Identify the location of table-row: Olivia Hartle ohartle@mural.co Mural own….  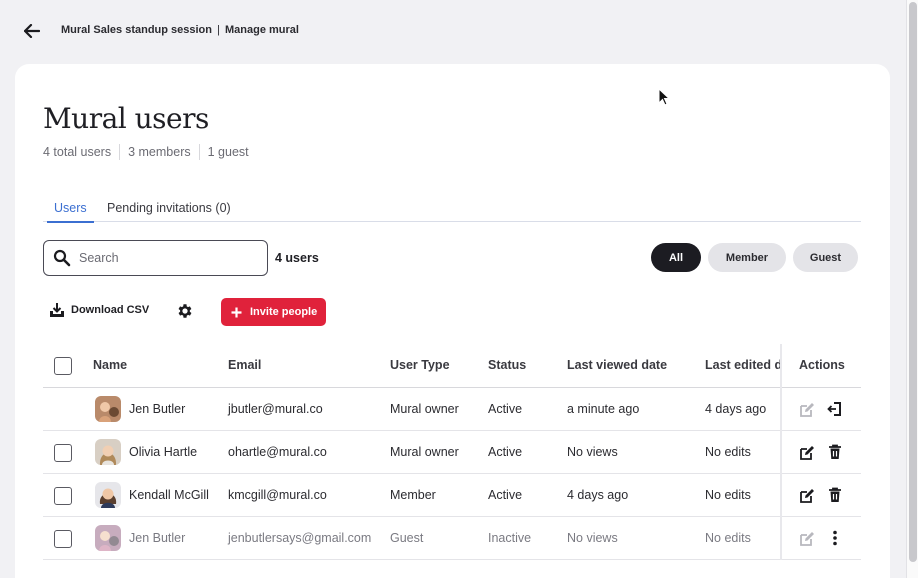
(452, 452).